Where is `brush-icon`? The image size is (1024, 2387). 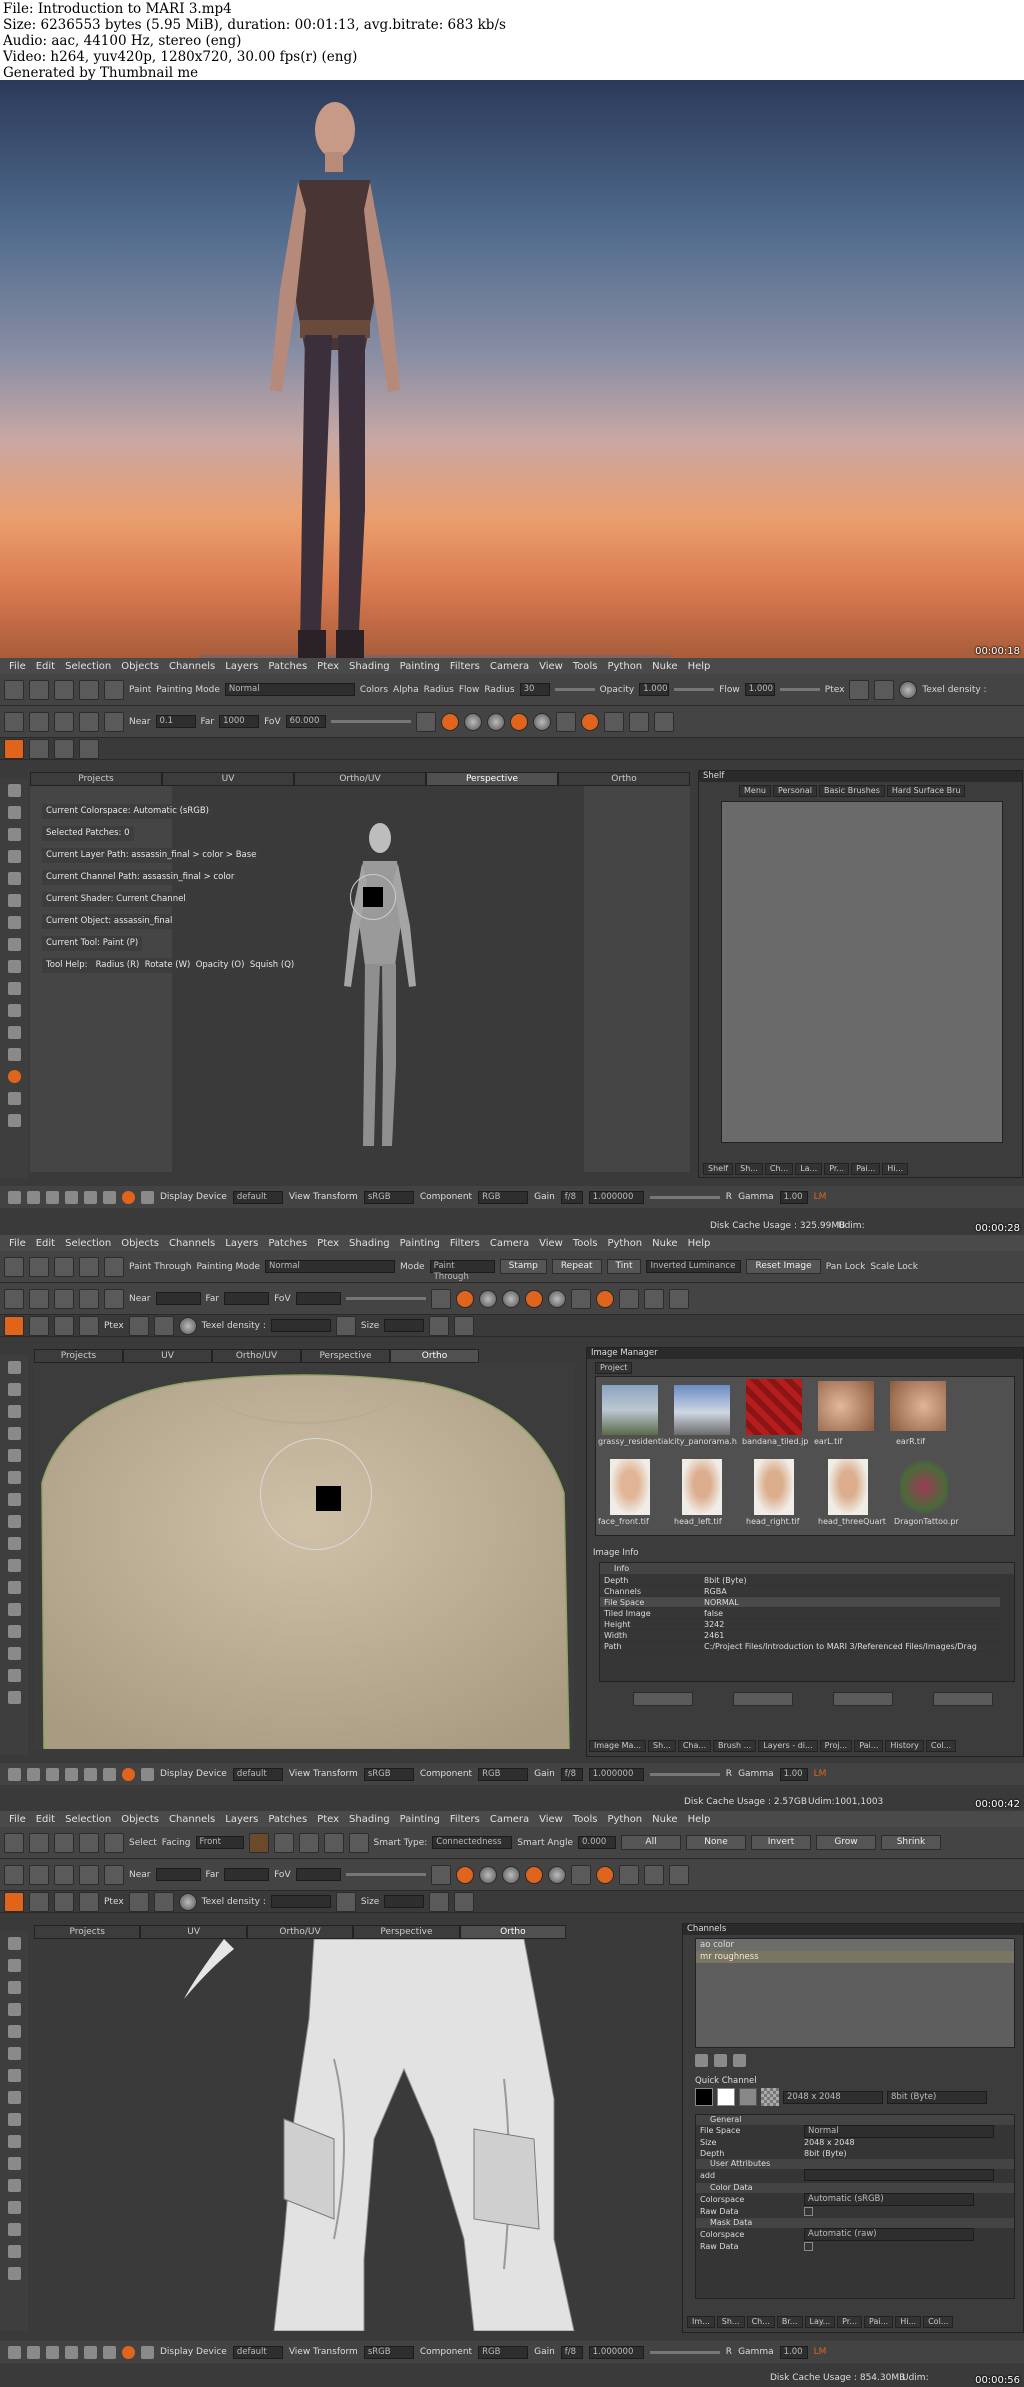 brush-icon is located at coordinates (89, 689).